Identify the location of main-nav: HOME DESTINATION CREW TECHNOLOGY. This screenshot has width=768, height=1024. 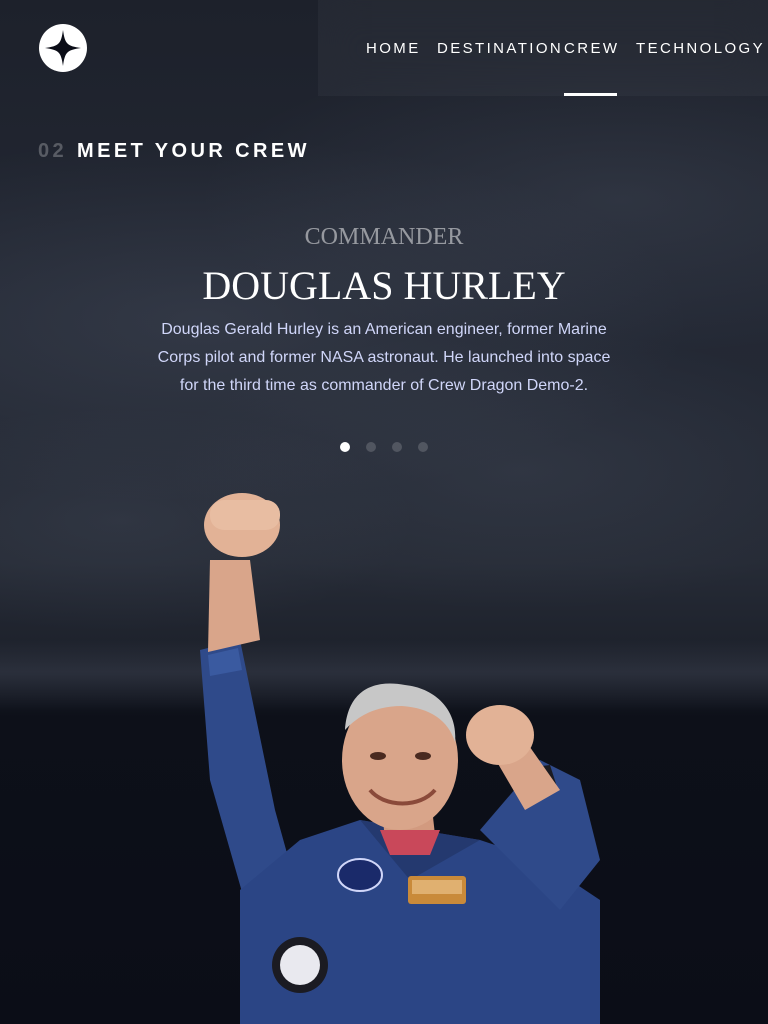
(543, 48).